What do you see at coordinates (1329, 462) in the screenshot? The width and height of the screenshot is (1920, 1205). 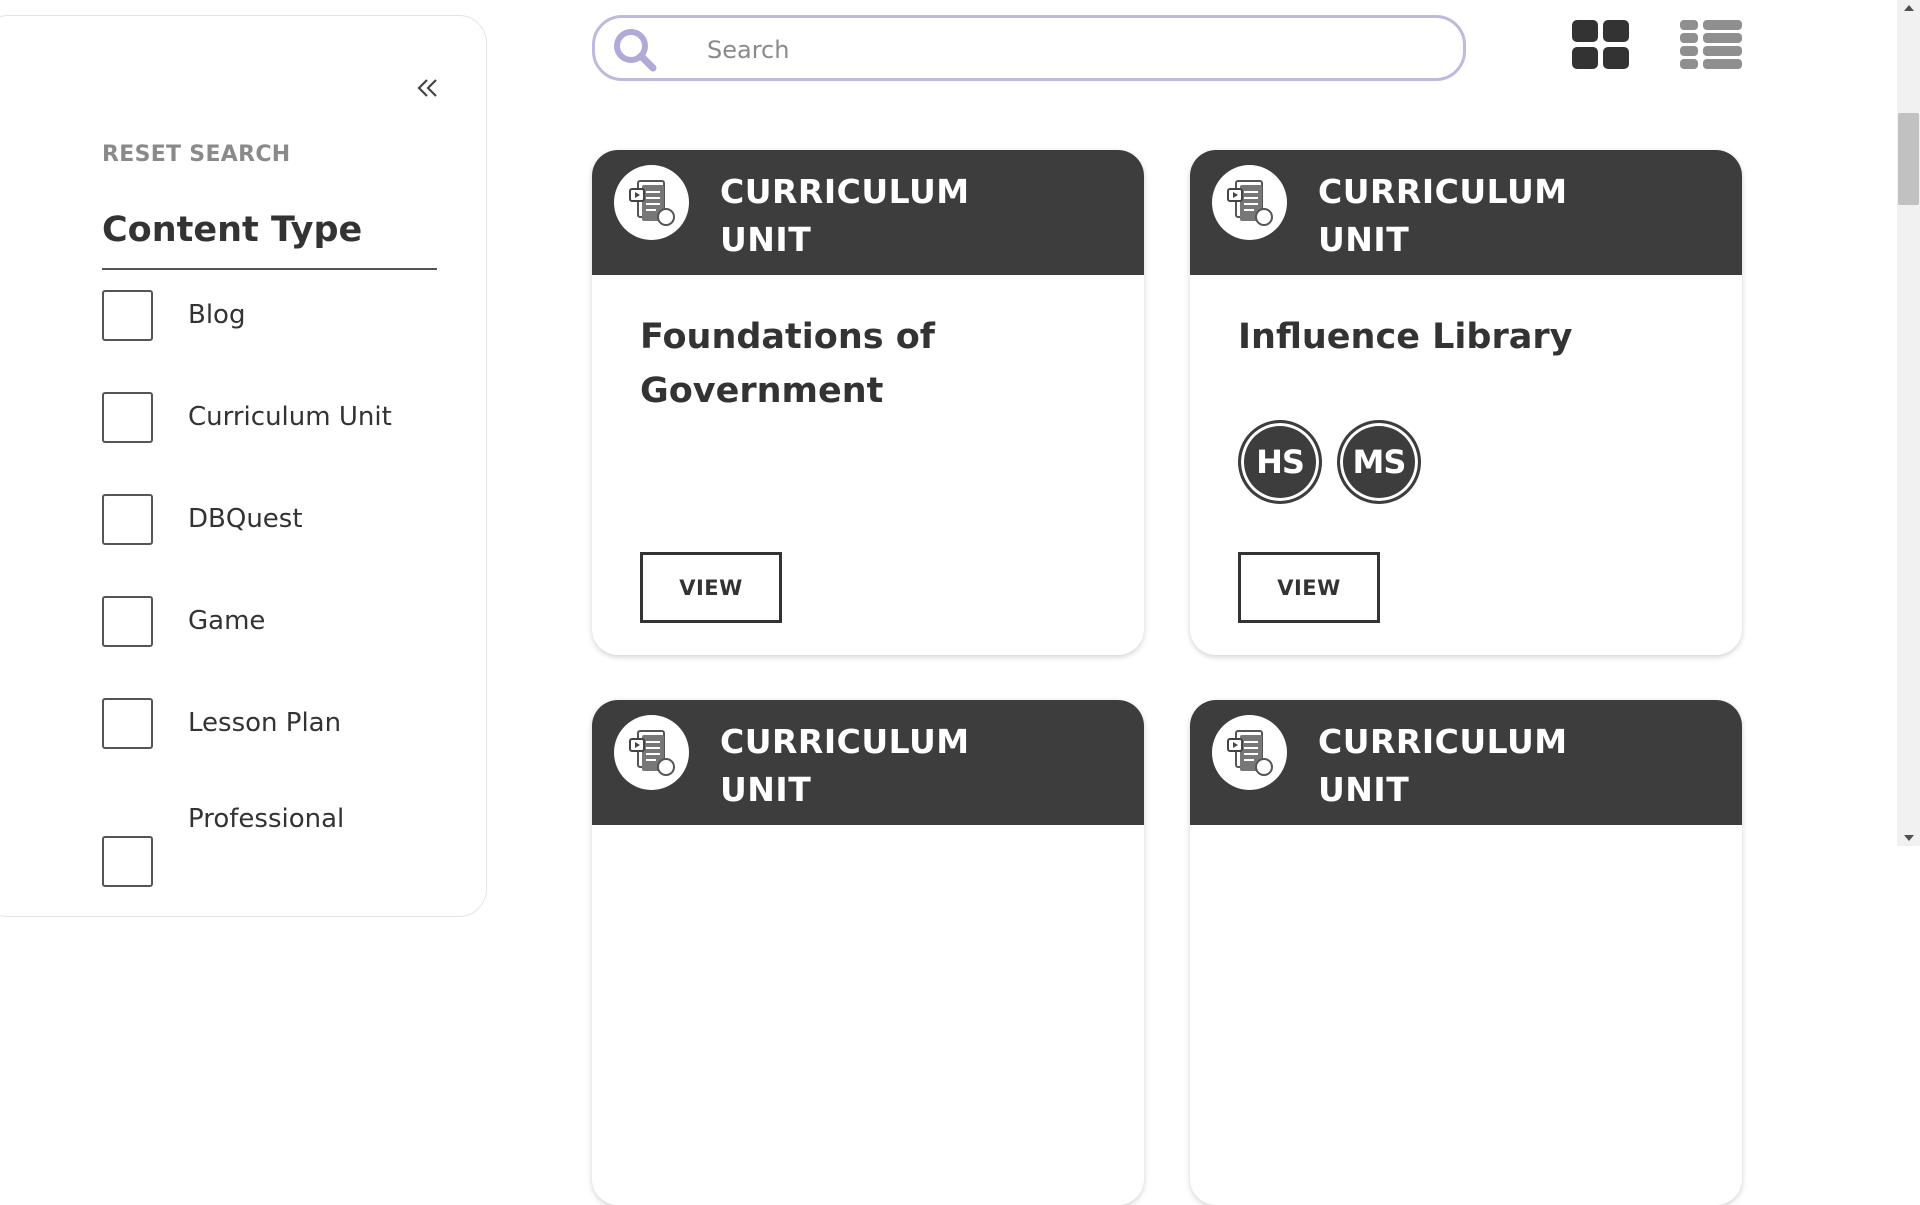 I see `grade-badges: HS MS` at bounding box center [1329, 462].